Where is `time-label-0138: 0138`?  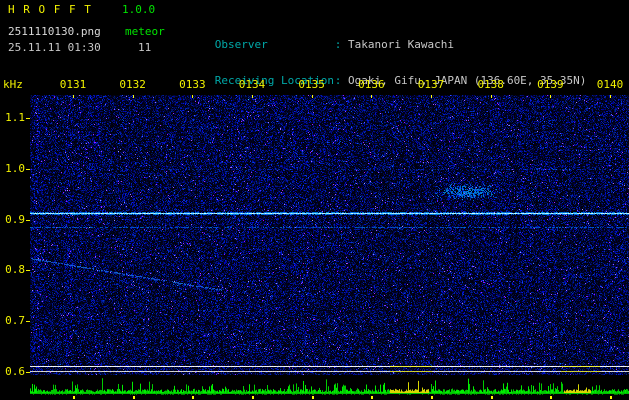
time-label-0138: 0138 is located at coordinates (490, 84).